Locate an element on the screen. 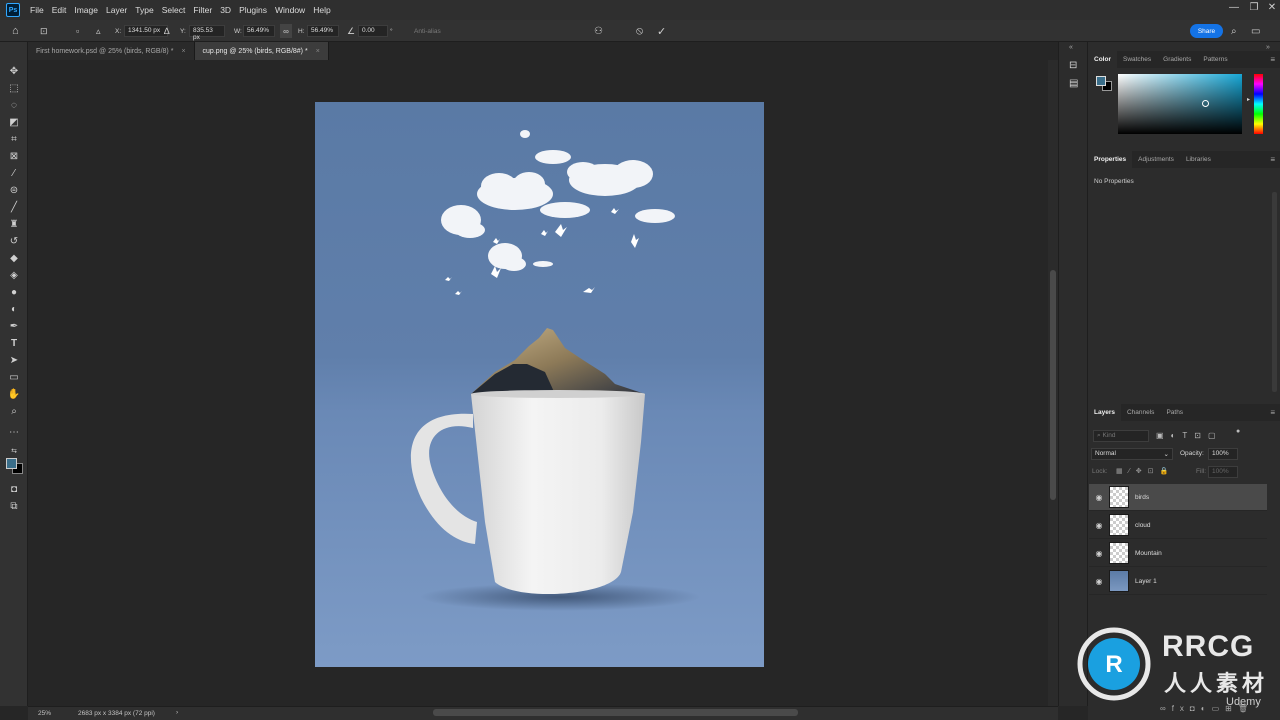 The image size is (1280, 720). path-selection-icon: ➤ is located at coordinates (14, 360).